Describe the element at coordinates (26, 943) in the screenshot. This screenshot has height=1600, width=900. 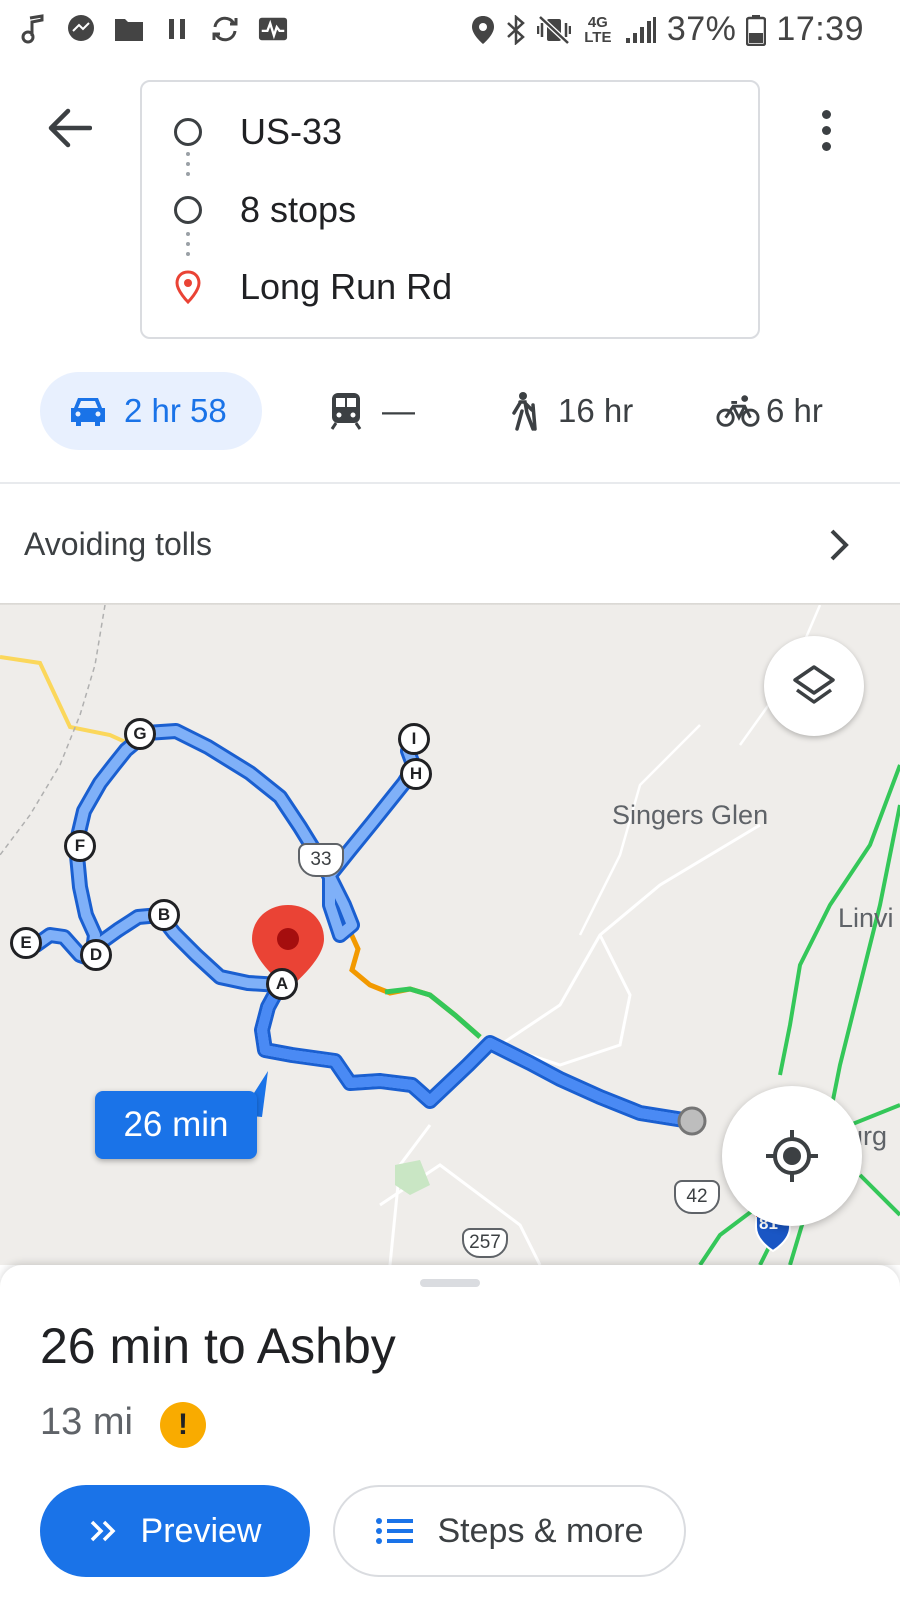
I see `waypoint-e: E` at that location.